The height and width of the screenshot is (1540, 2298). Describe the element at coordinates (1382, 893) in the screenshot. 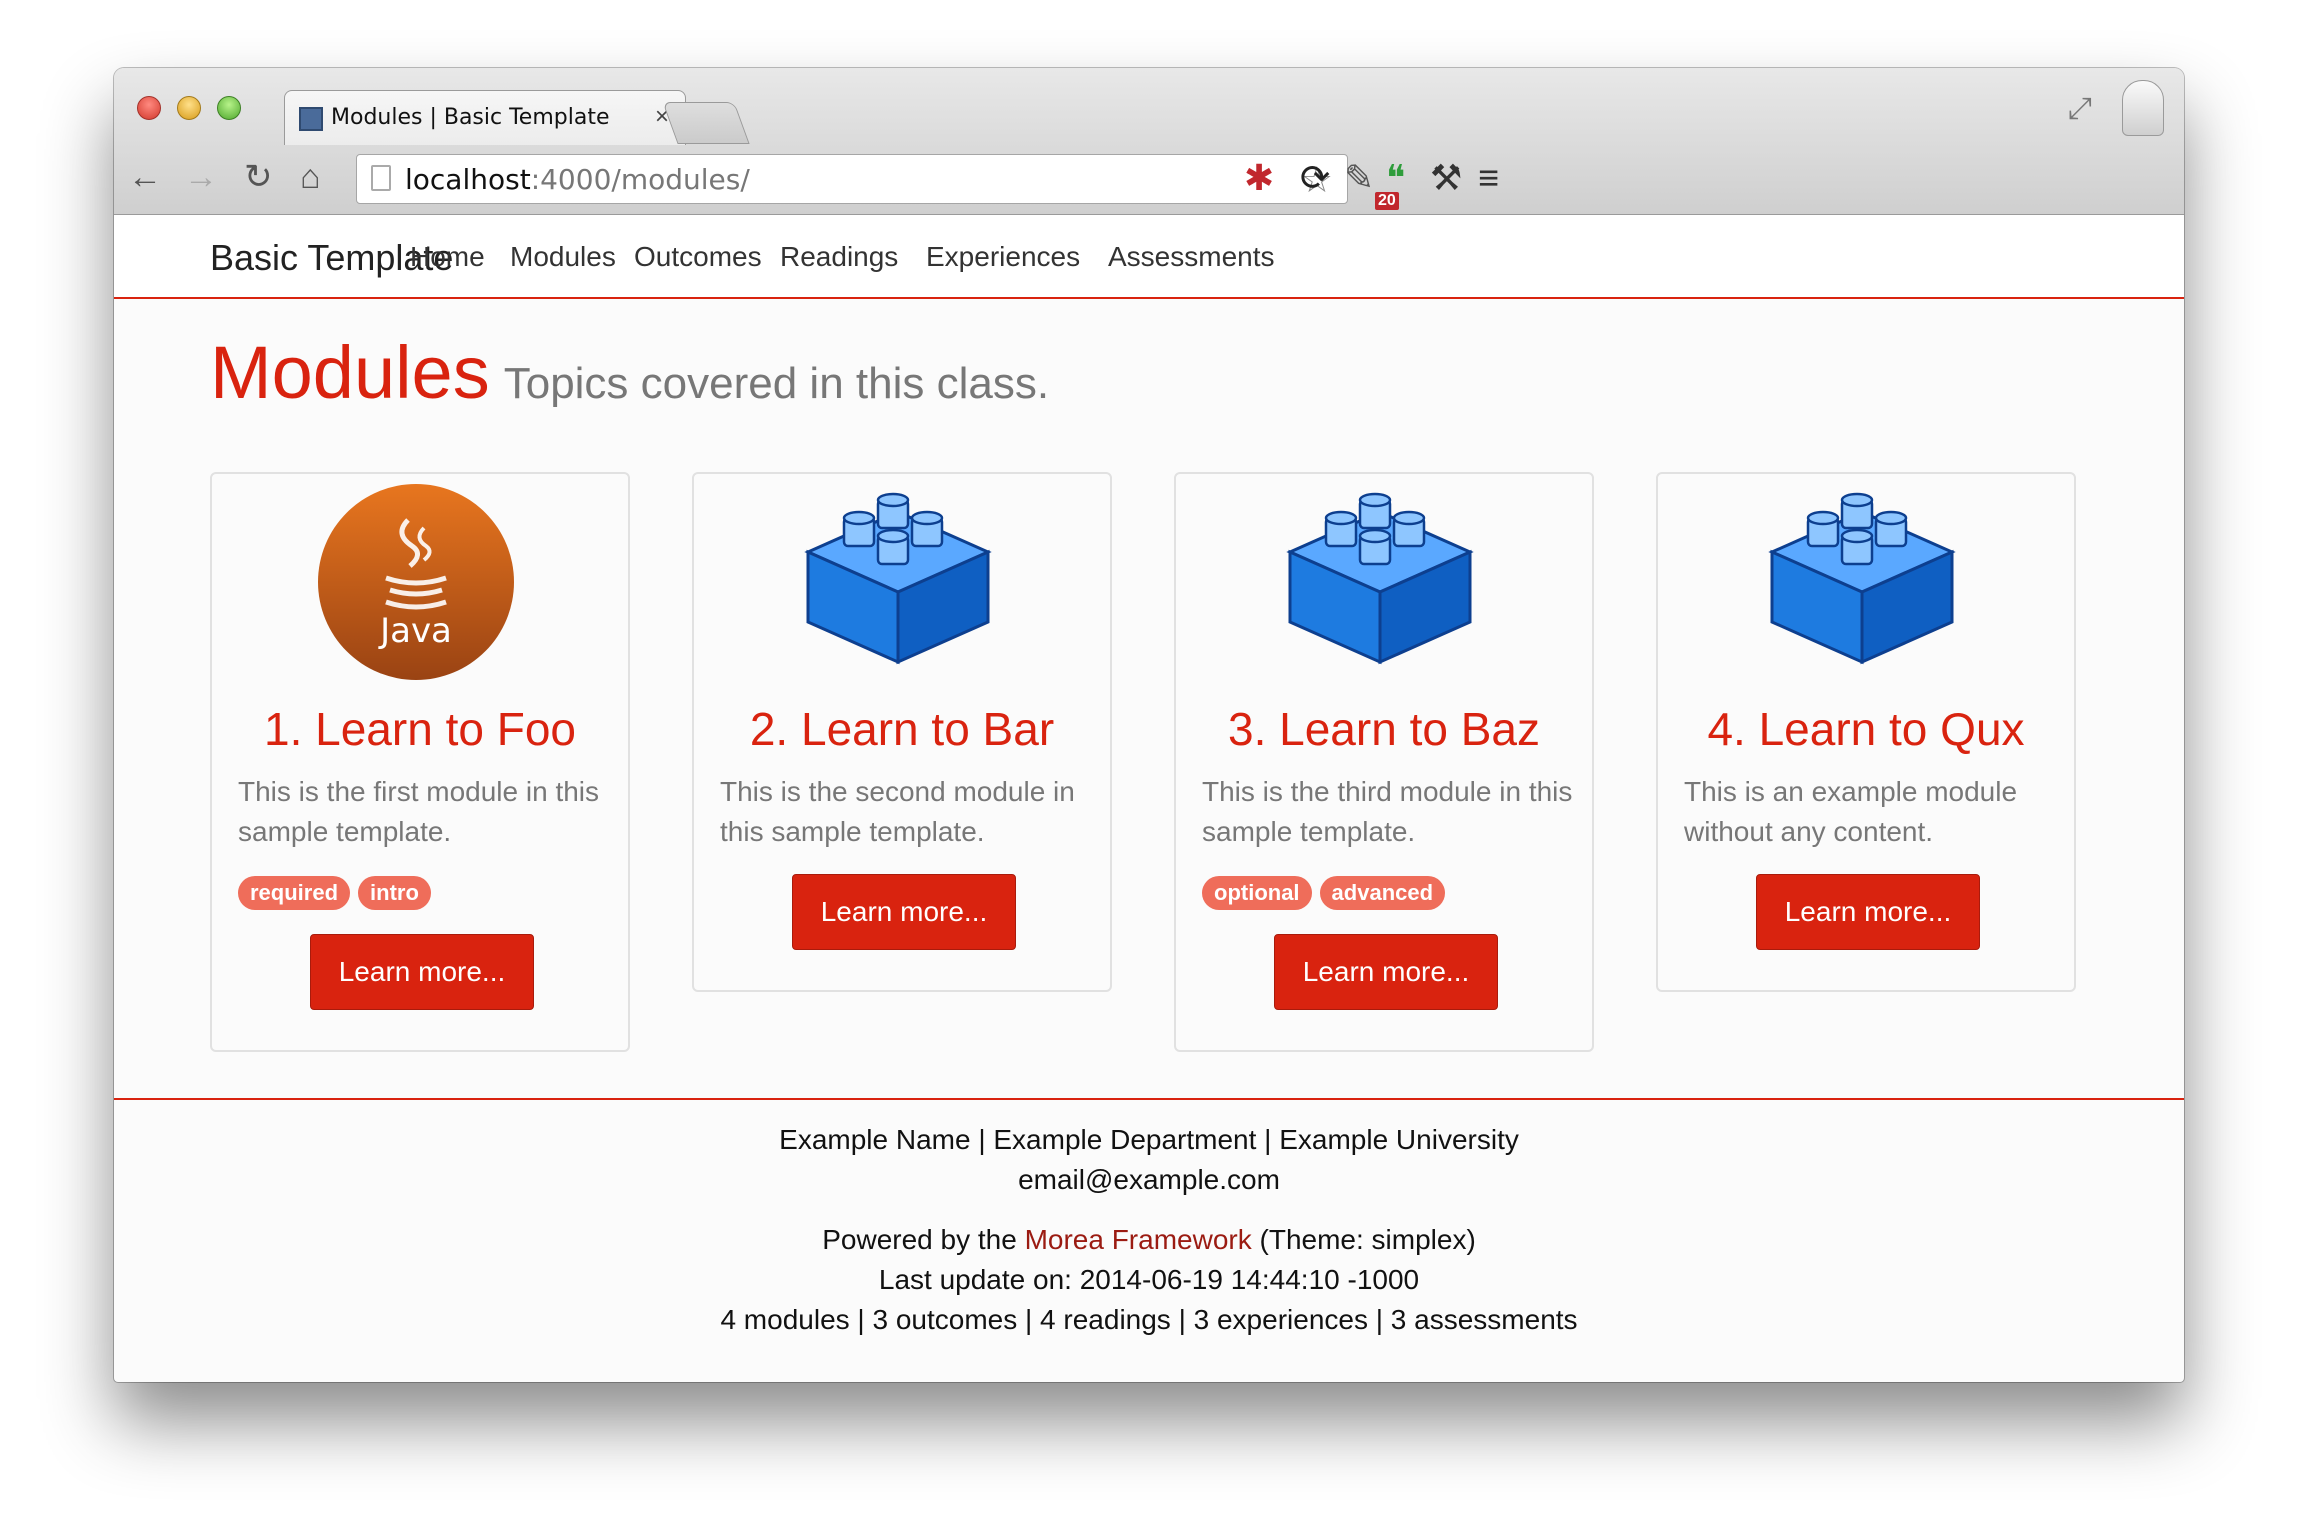

I see `tag-badge: advanced` at that location.